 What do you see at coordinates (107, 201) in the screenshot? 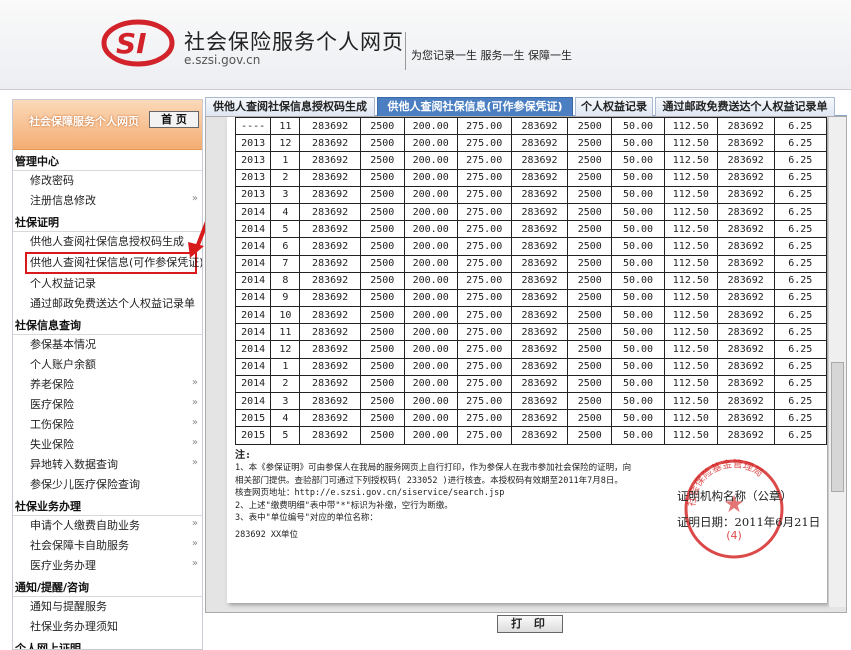
I see `sidebar-item: 注册信息修改»` at bounding box center [107, 201].